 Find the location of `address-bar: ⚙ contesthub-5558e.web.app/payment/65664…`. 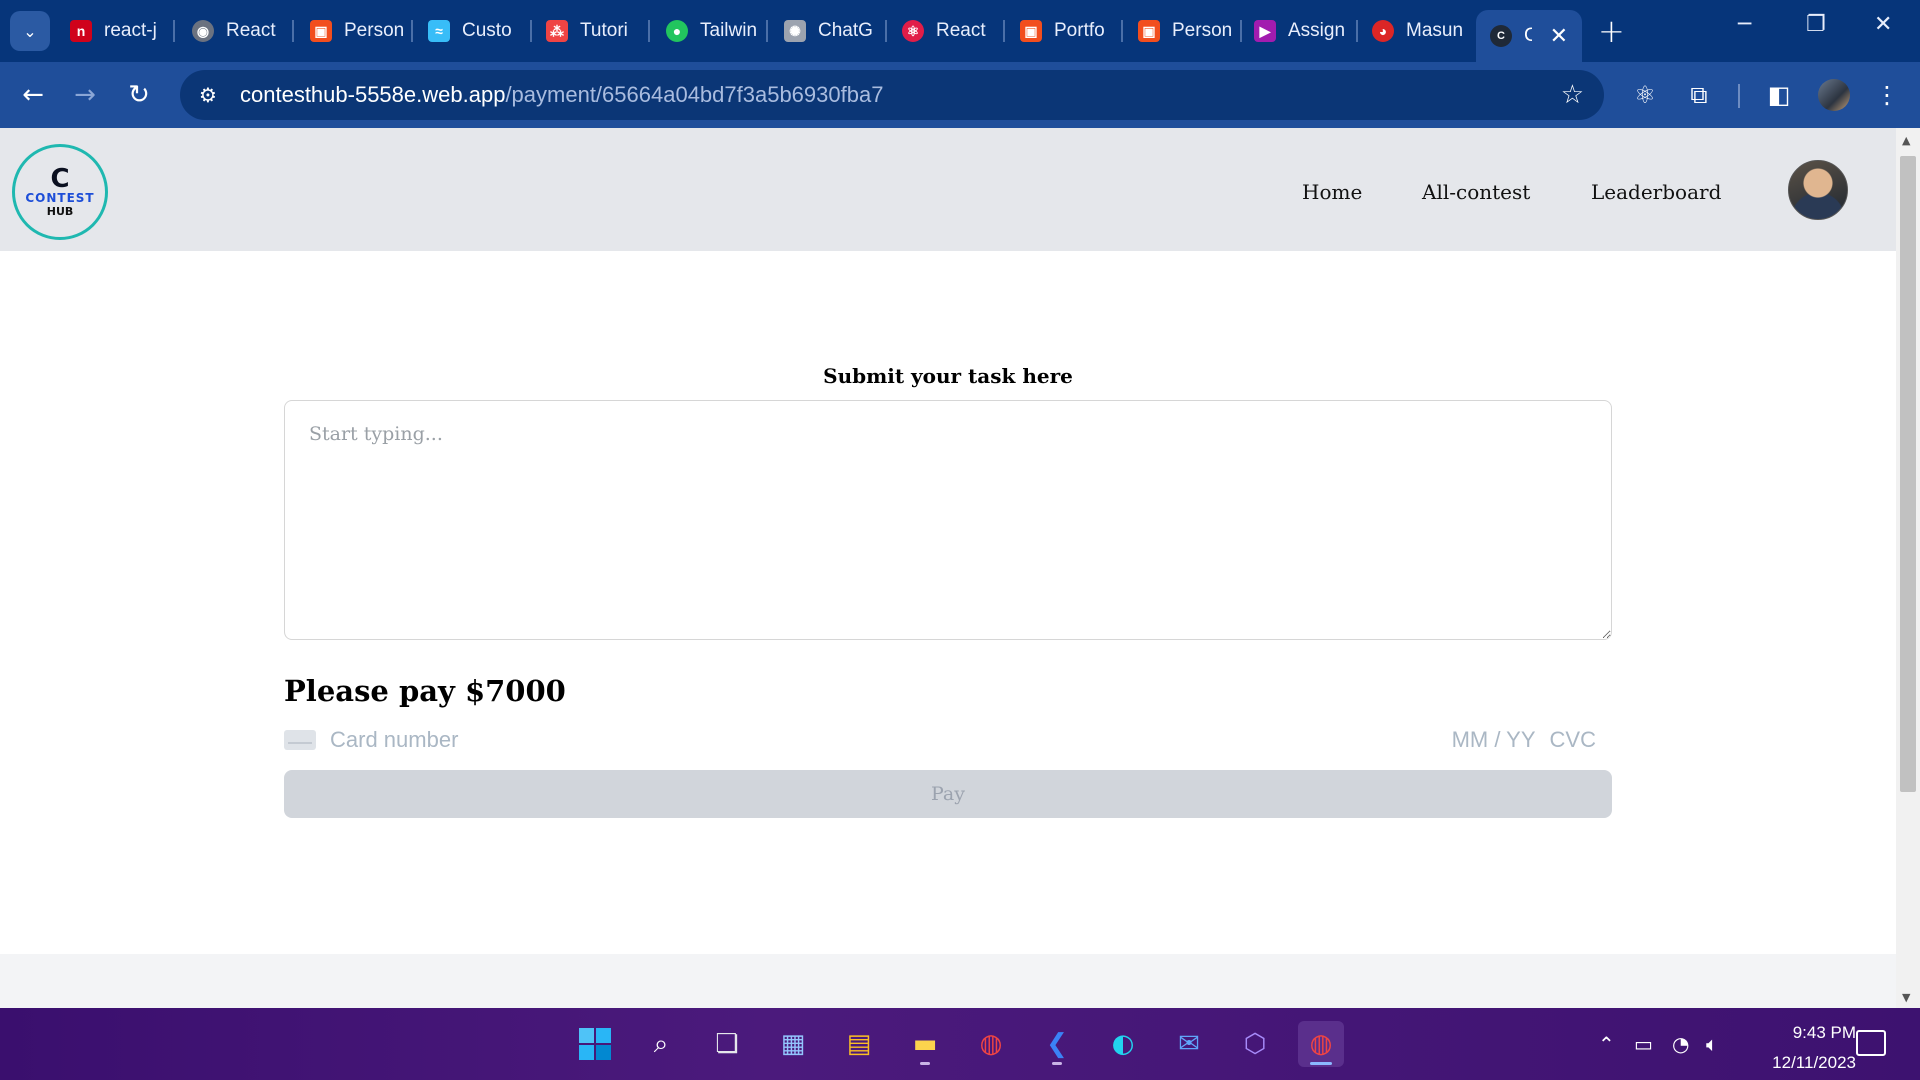

address-bar: ⚙ contesthub-5558e.web.app/payment/65664… is located at coordinates (892, 95).